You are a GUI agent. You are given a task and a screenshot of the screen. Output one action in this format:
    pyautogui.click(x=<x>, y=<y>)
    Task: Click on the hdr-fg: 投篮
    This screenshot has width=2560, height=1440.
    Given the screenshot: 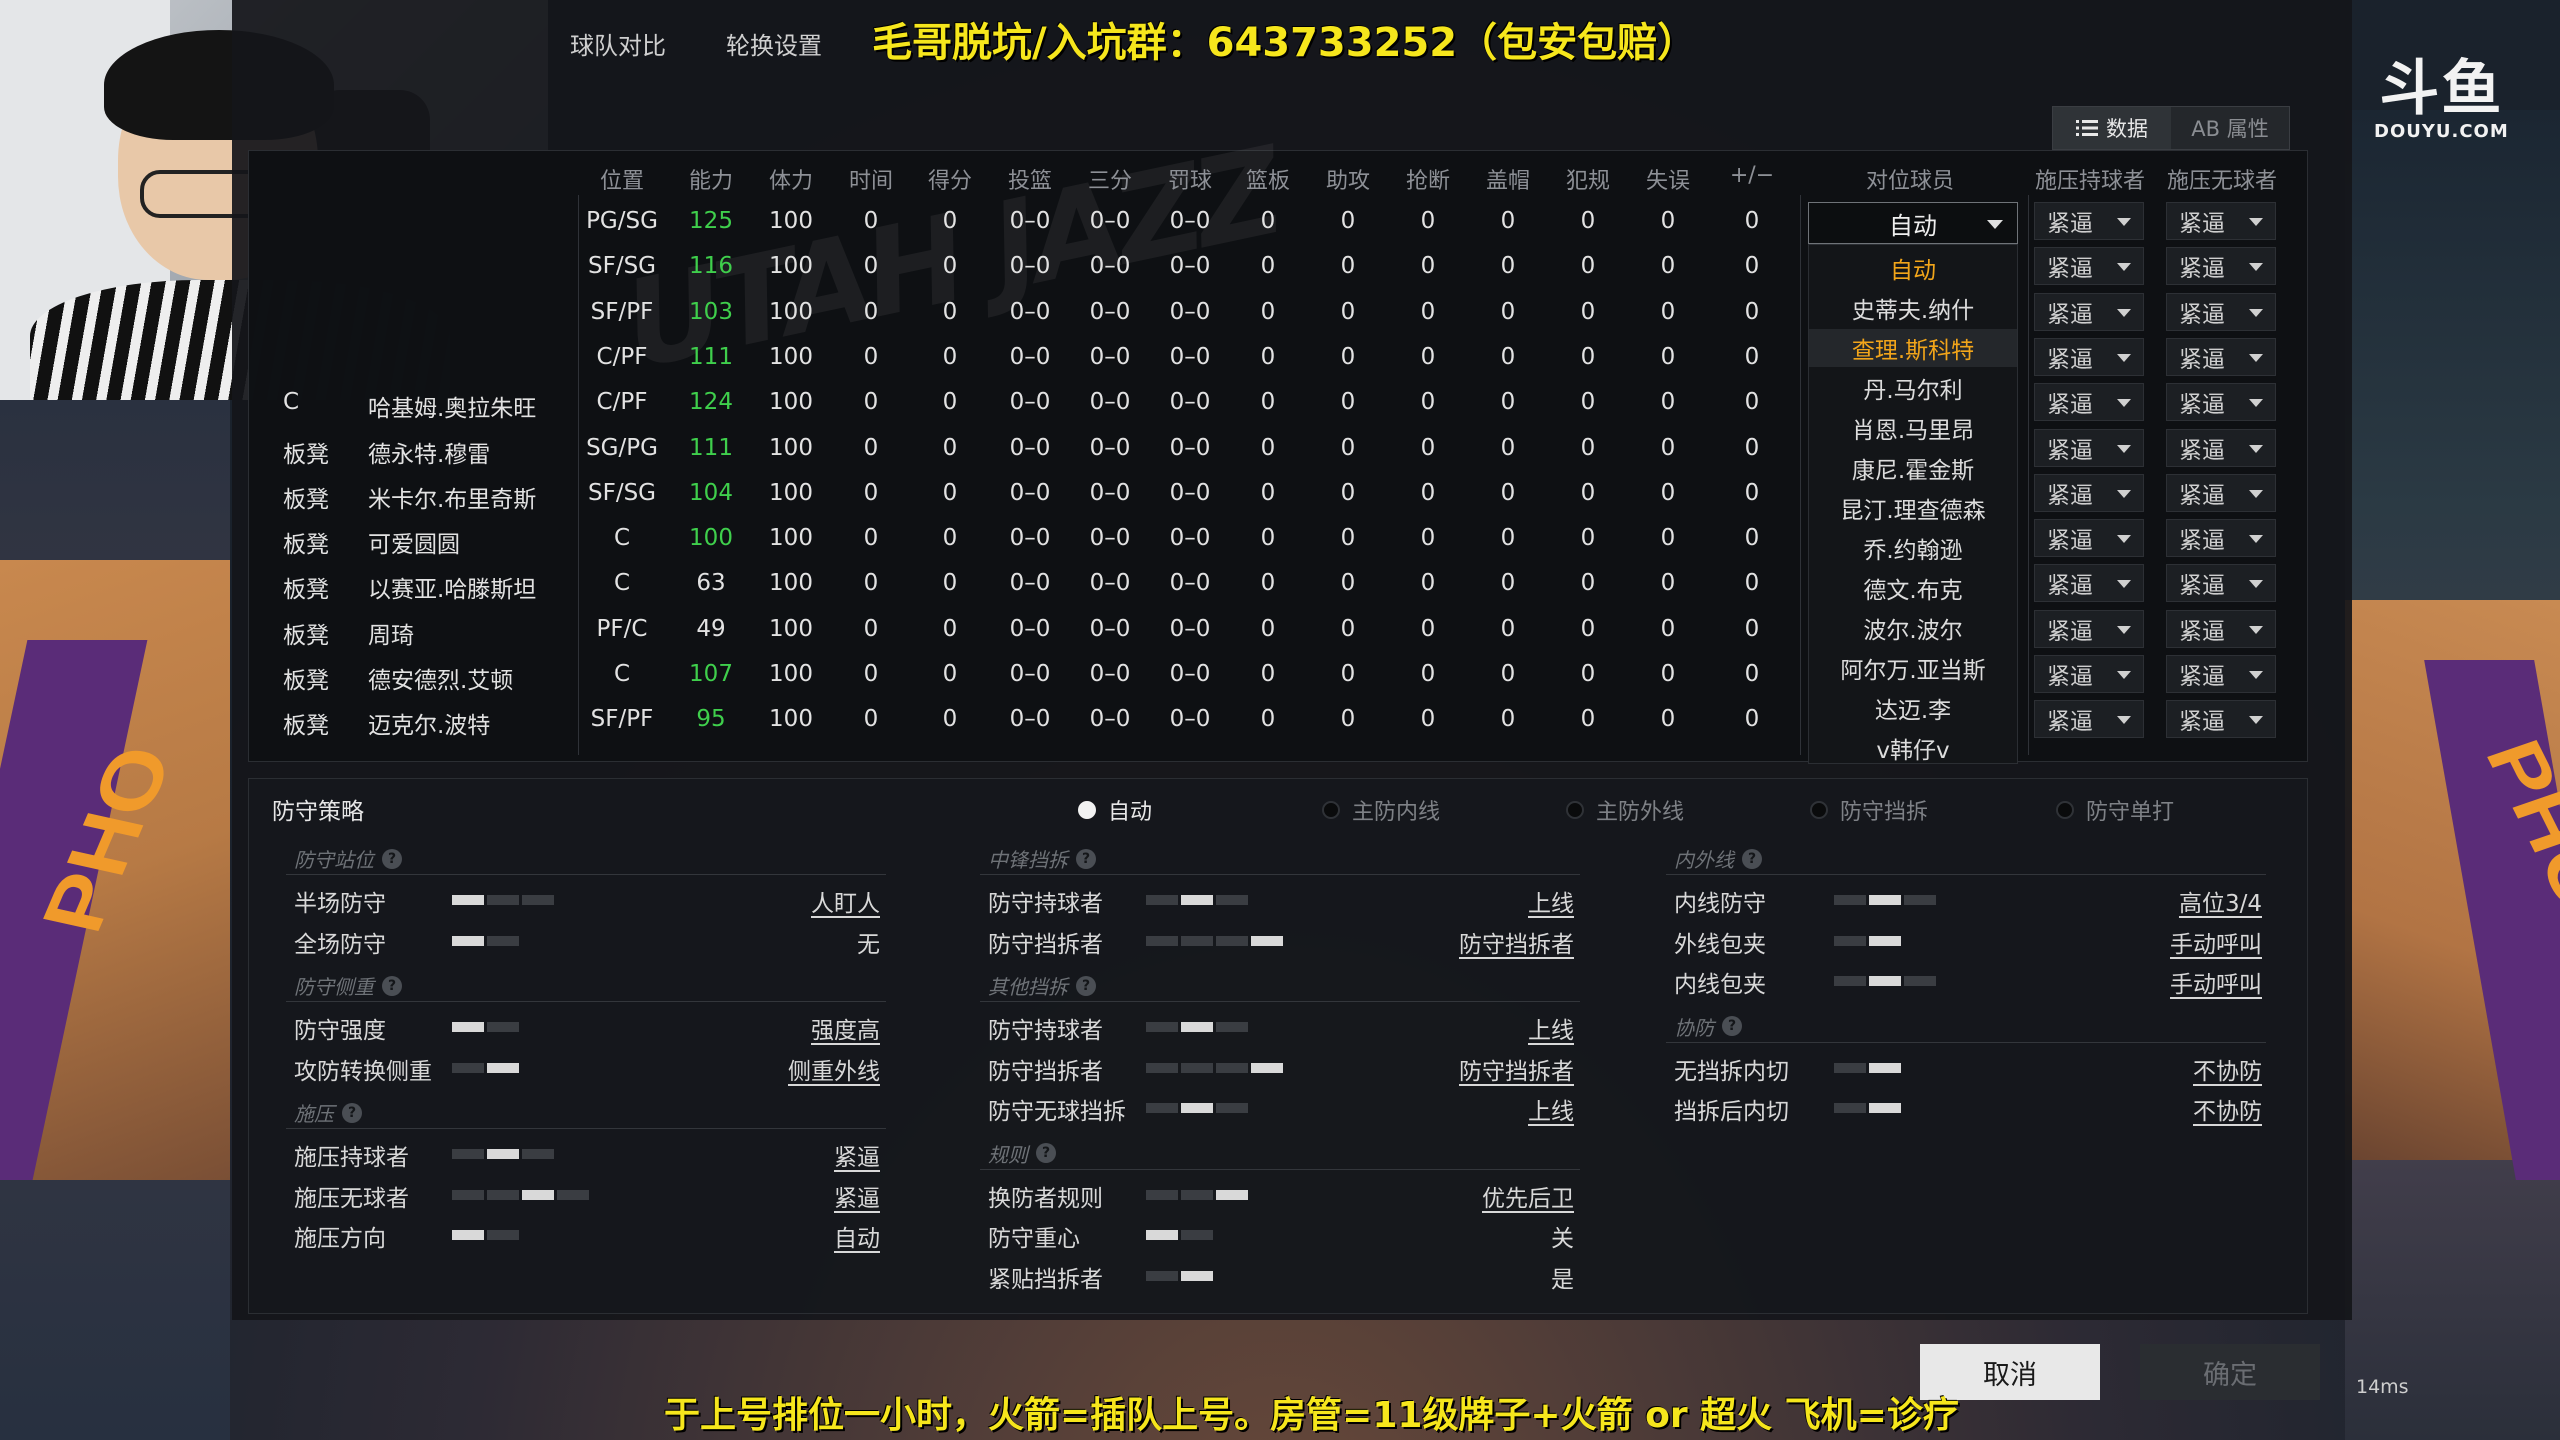 What is the action you would take?
    pyautogui.click(x=1030, y=179)
    